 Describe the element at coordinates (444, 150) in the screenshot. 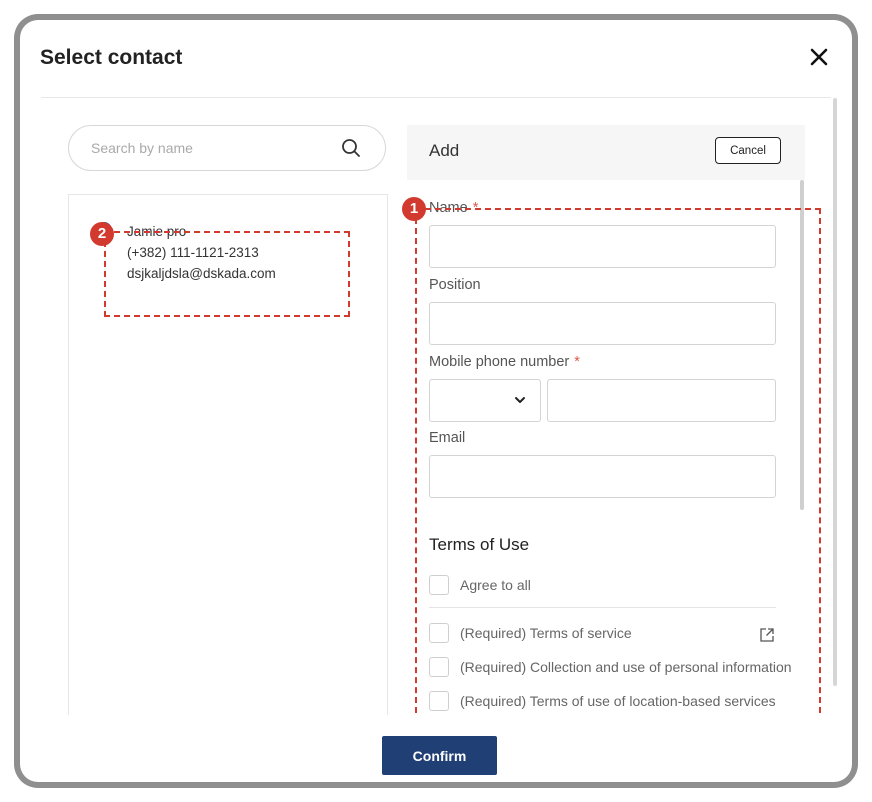

I see `add-panel-title: Add` at that location.